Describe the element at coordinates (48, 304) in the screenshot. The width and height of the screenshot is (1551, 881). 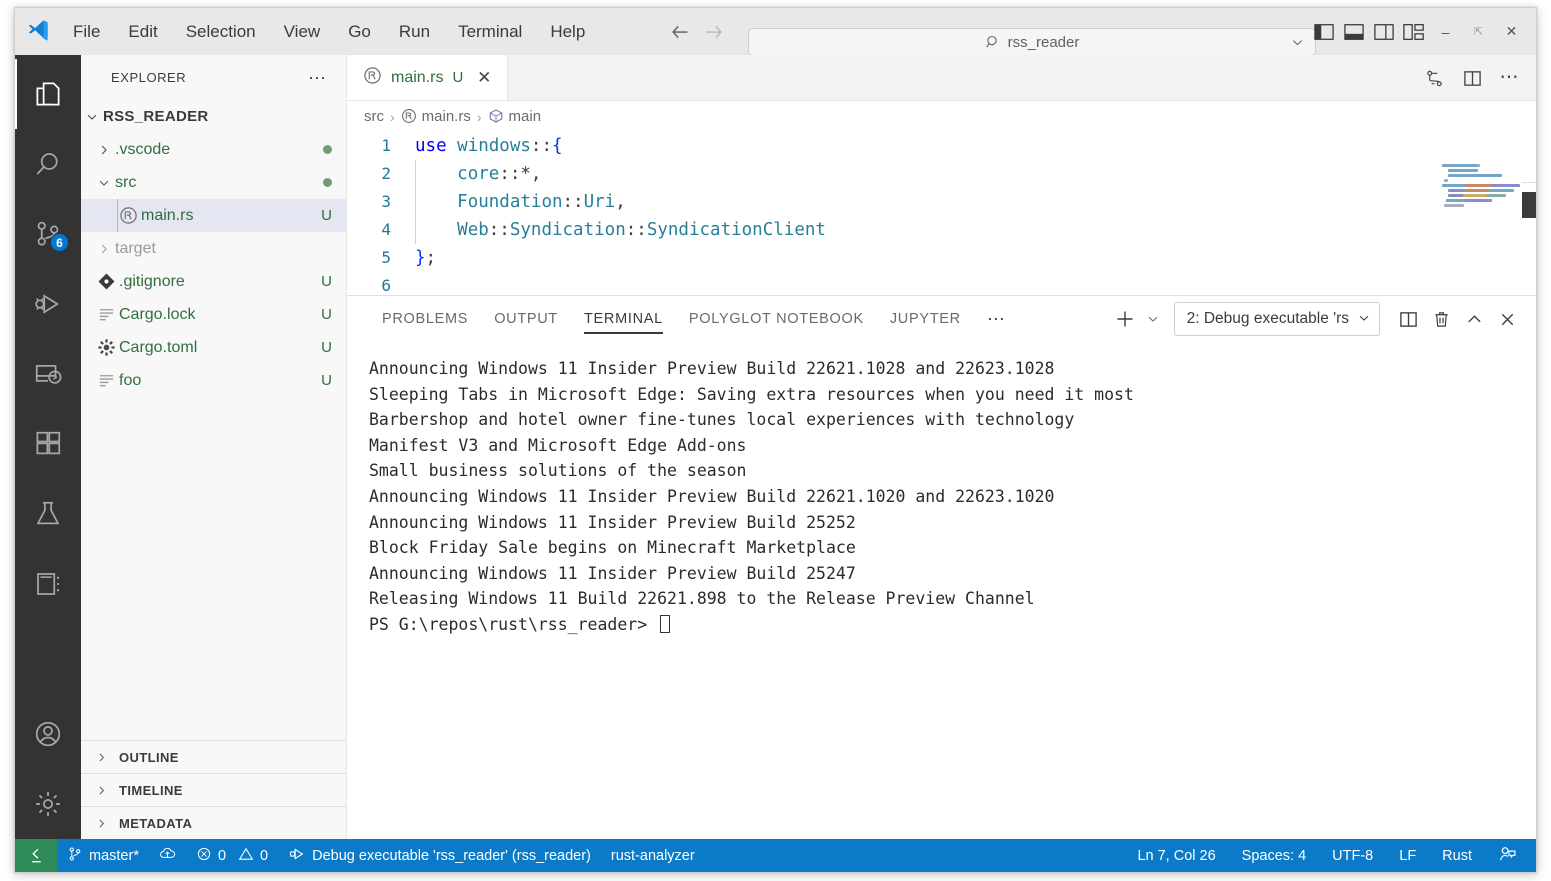
I see `activity-run-and-debug` at that location.